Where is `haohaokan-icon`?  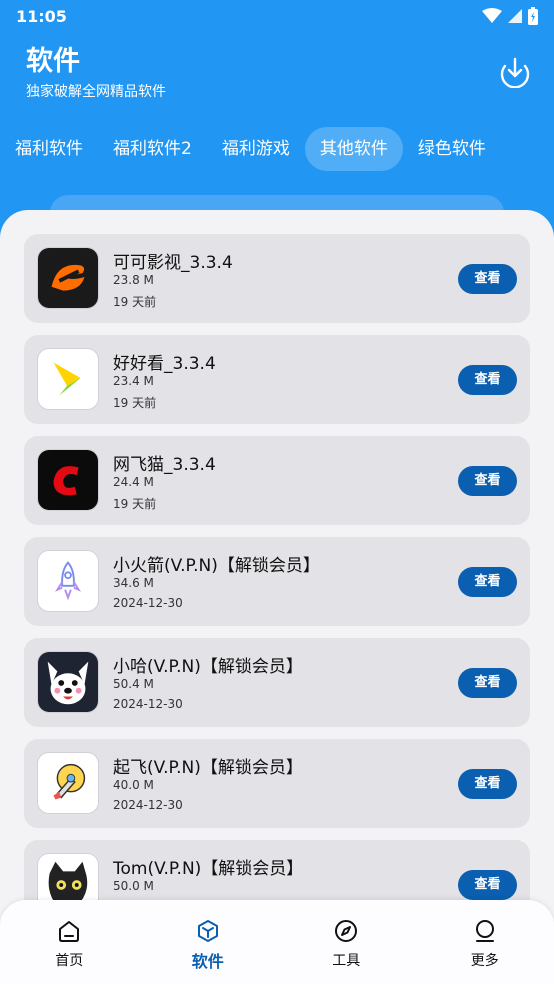 haohaokan-icon is located at coordinates (68, 379).